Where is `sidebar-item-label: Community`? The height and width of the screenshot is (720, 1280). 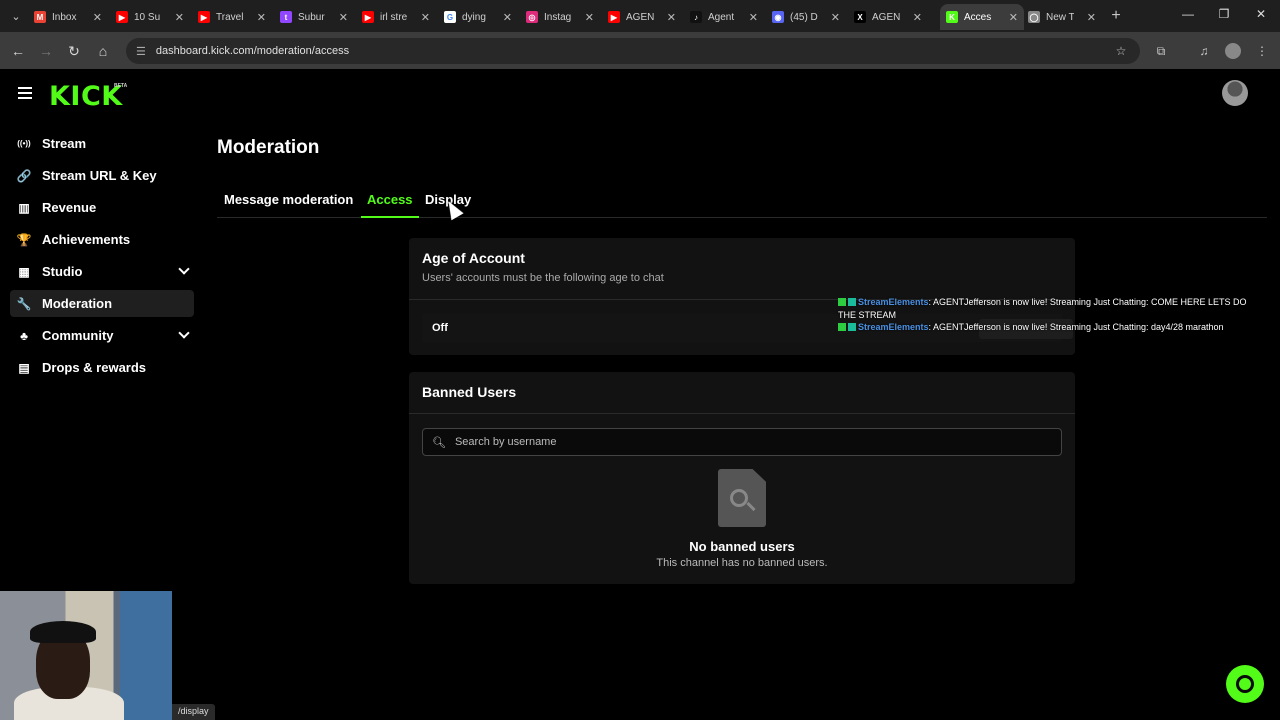
sidebar-item-label: Community is located at coordinates (78, 335).